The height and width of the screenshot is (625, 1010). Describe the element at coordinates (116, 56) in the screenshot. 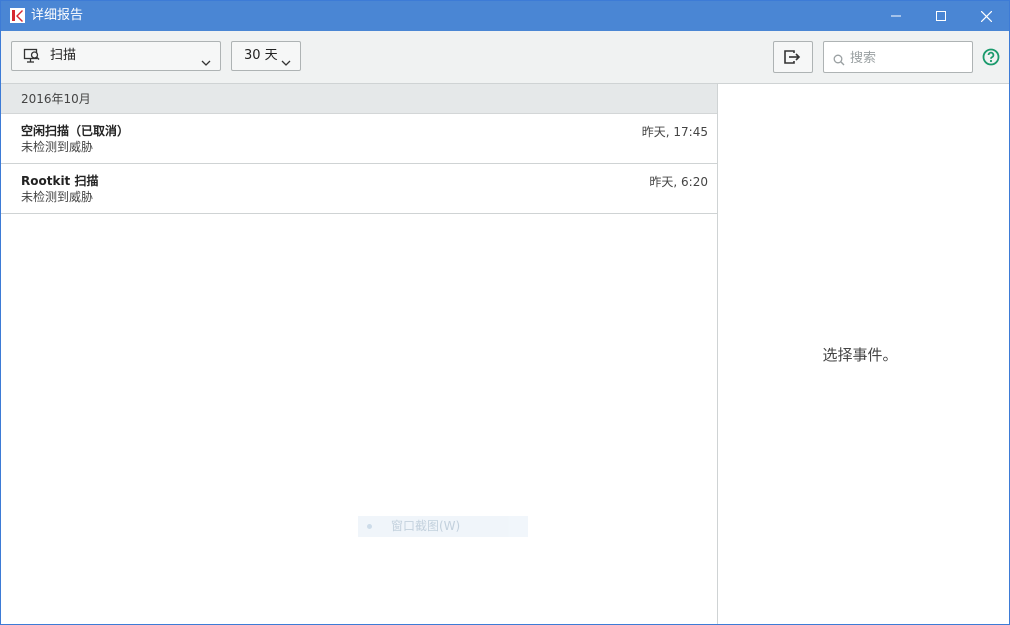

I see `report-type-dropdown: 扫描` at that location.